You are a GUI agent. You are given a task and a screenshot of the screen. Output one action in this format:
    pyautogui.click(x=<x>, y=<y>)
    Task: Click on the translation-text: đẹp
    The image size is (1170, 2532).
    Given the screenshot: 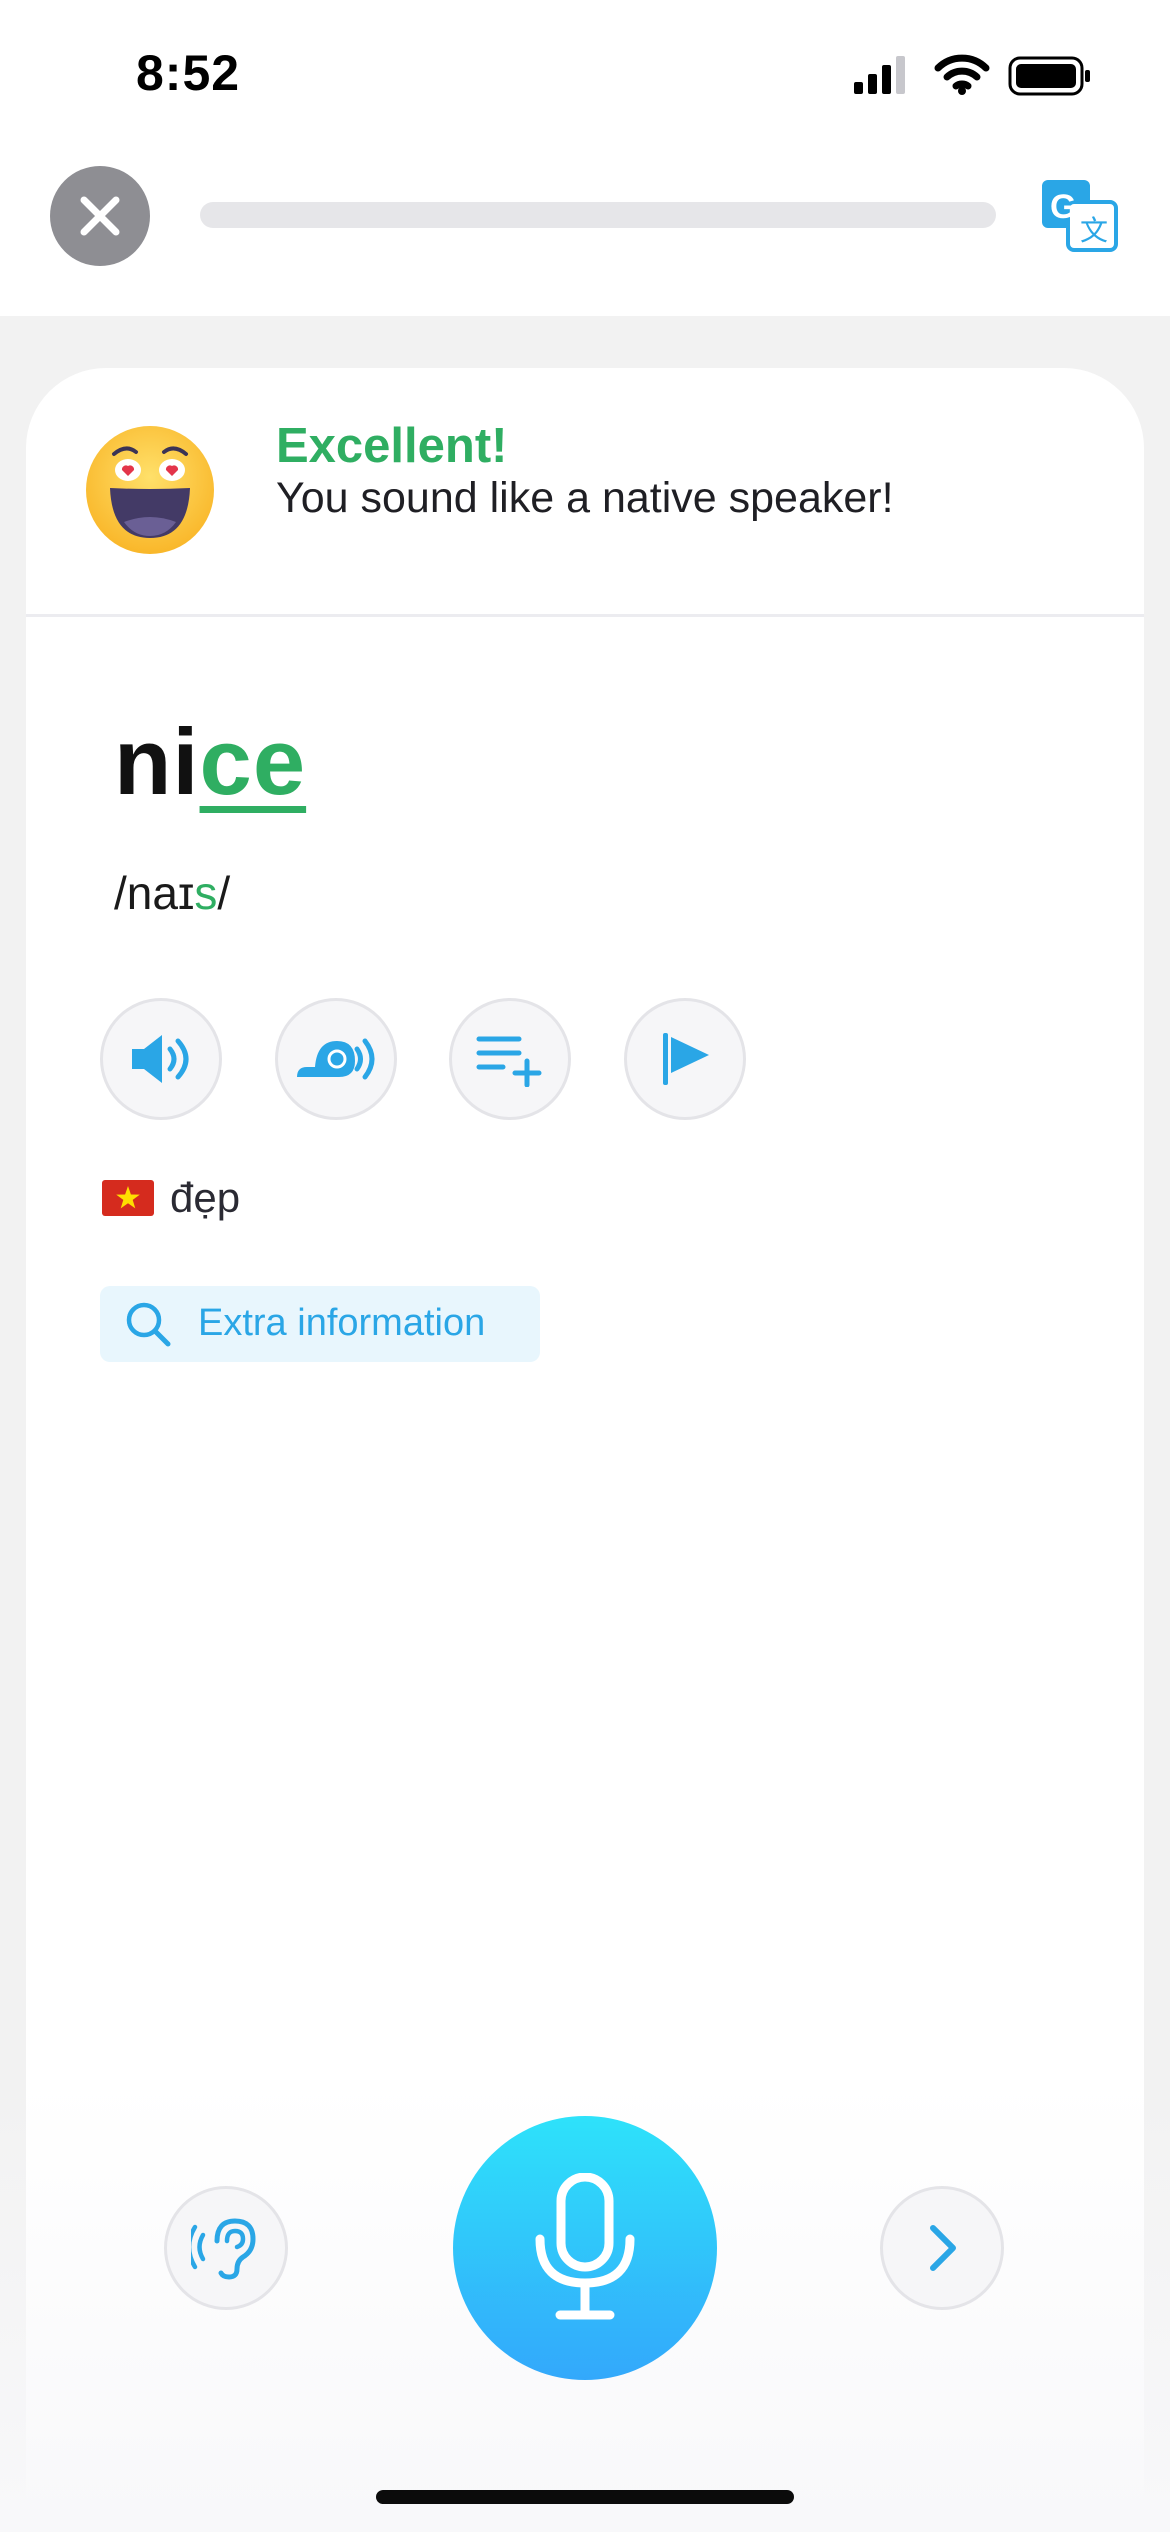 What is the action you would take?
    pyautogui.click(x=205, y=1197)
    